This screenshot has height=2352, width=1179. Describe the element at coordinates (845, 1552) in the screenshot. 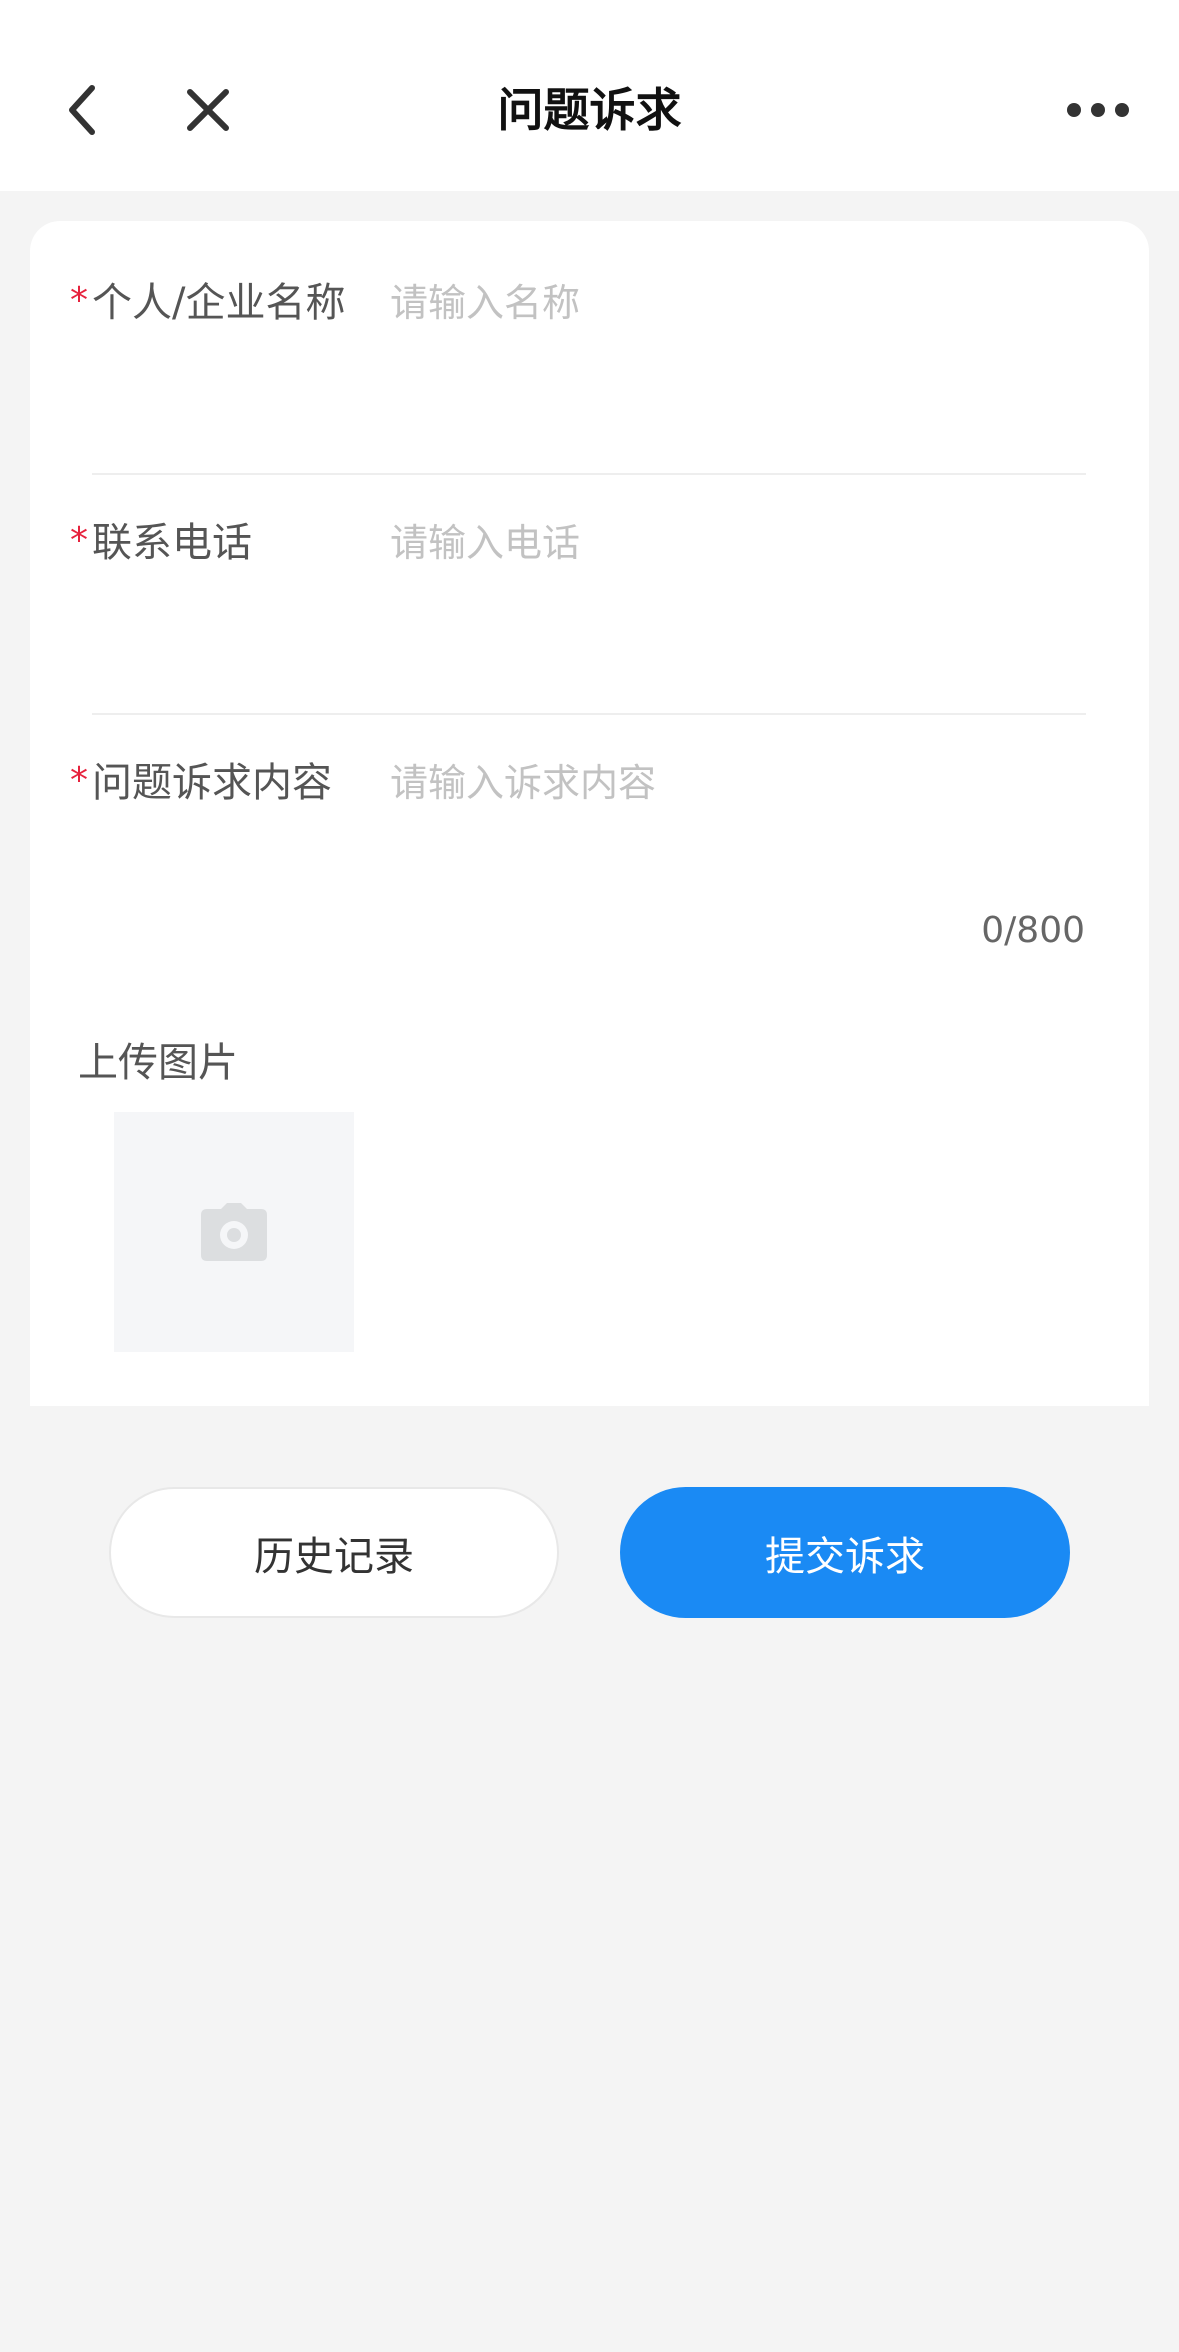

I see `submit-button: 提交诉求` at that location.